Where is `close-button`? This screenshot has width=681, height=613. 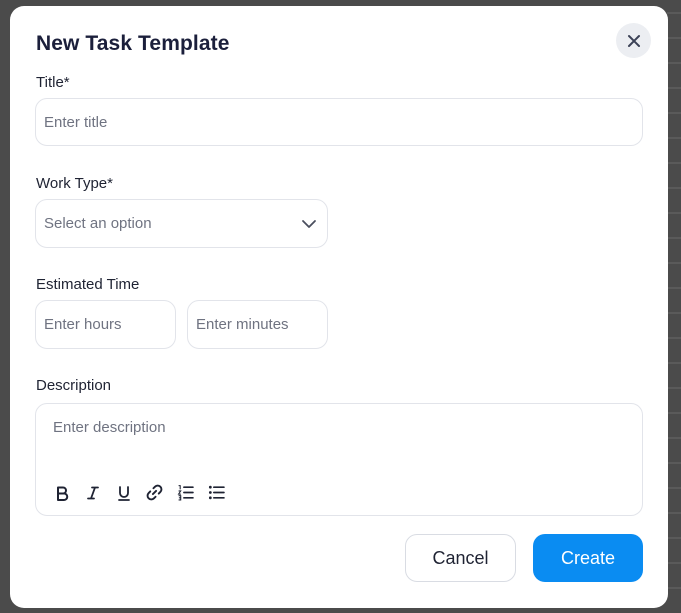
close-button is located at coordinates (633, 40).